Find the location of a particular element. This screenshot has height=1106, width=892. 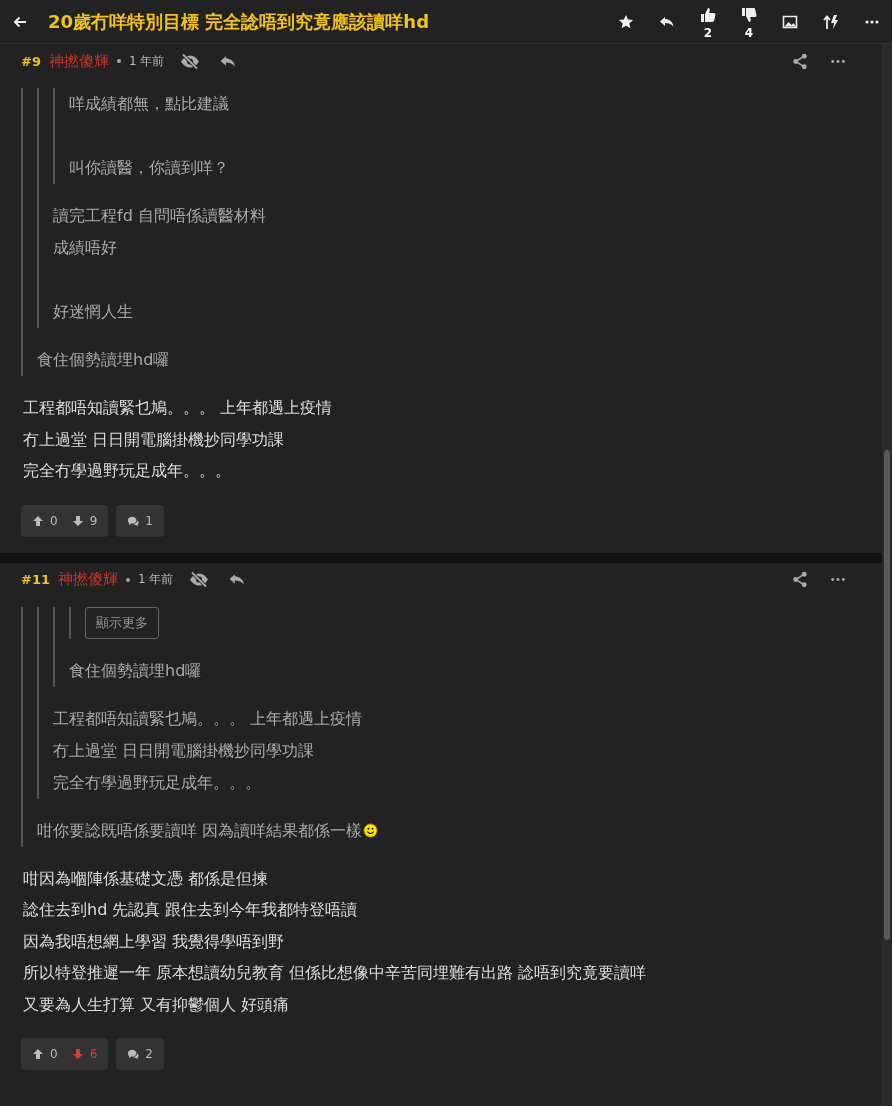

star-icon is located at coordinates (626, 21).